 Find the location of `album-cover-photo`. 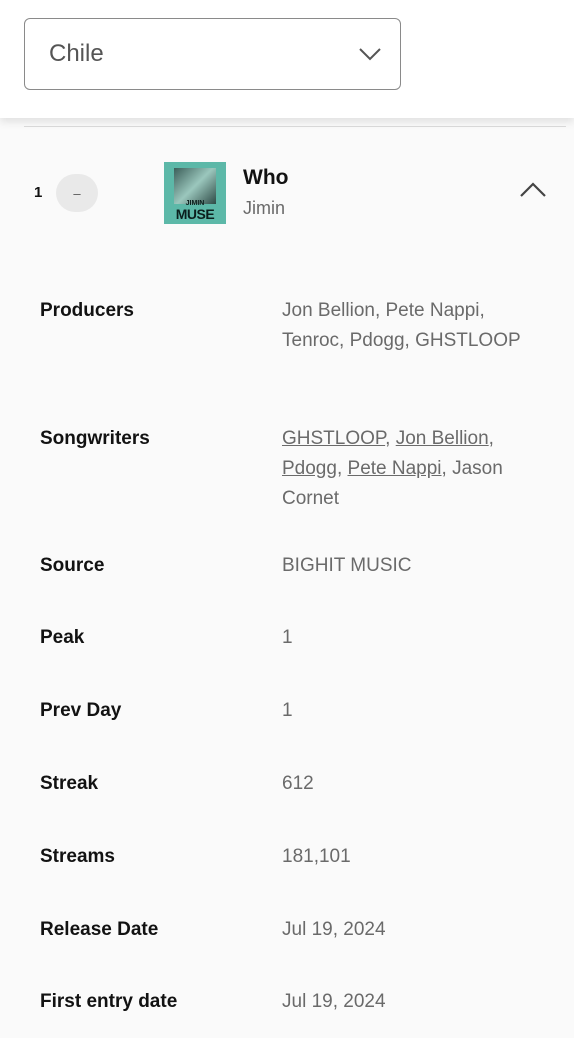

album-cover-photo is located at coordinates (195, 186).